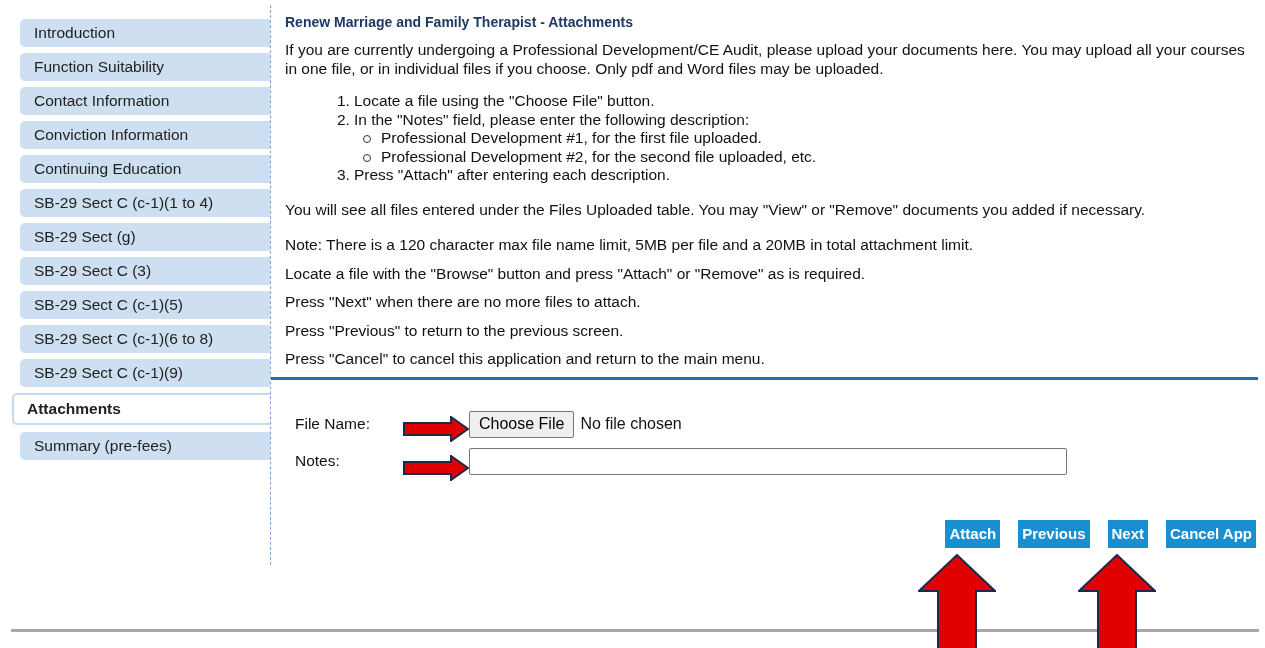 This screenshot has height=648, width=1265. What do you see at coordinates (332, 424) in the screenshot?
I see `field-label: File Name:` at bounding box center [332, 424].